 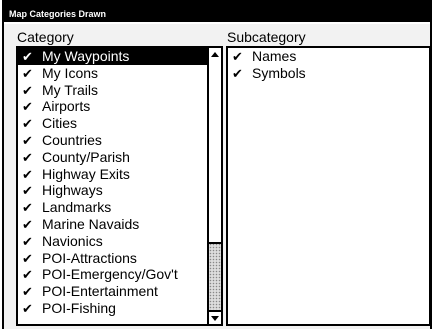 I want to click on category-item: ✔ POI-Fishing, so click(x=112, y=308).